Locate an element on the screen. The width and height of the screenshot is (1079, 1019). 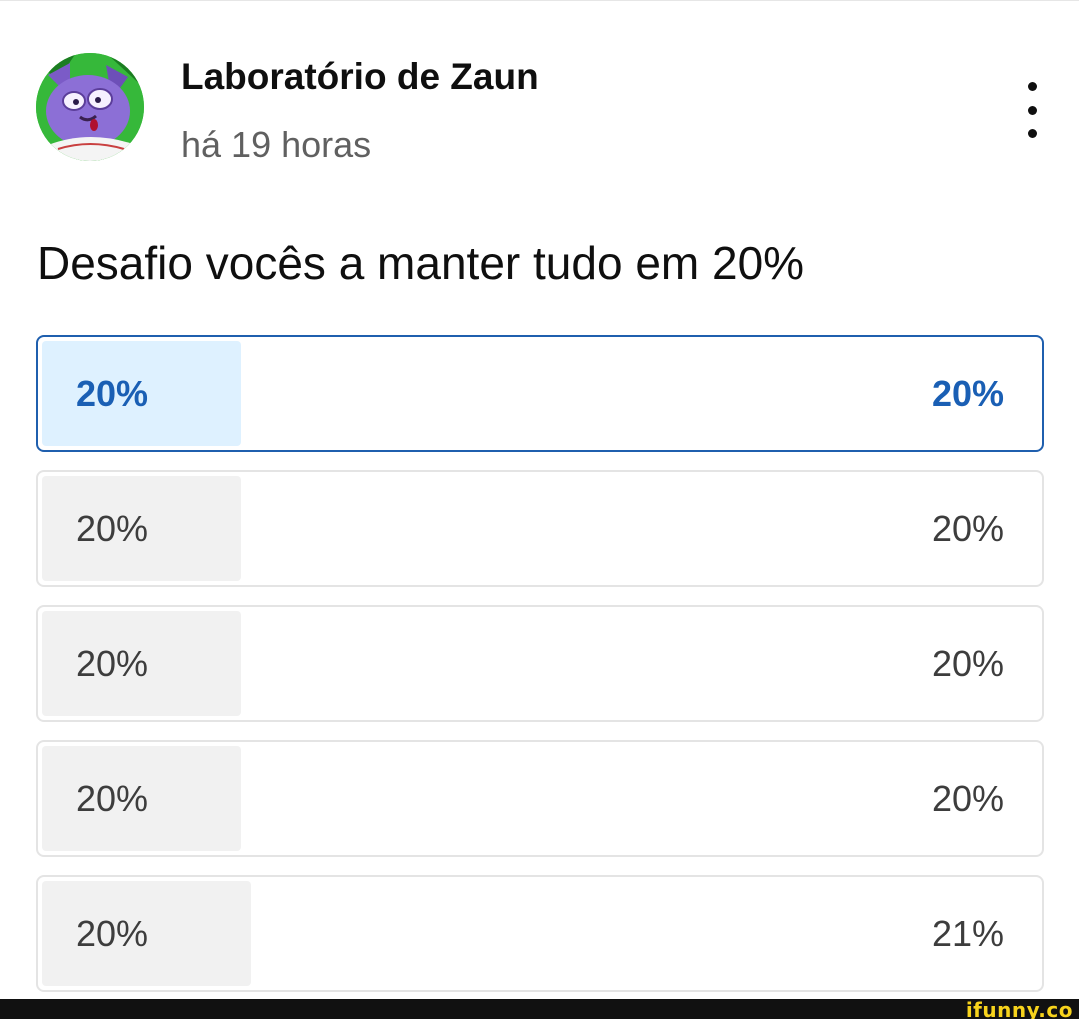
more-vert-icon is located at coordinates (1032, 110).